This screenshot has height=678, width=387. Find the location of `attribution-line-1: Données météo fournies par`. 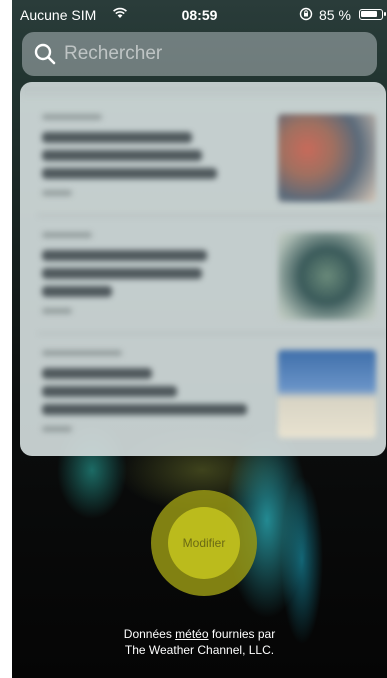

attribution-line-1: Données météo fournies par is located at coordinates (199, 634).